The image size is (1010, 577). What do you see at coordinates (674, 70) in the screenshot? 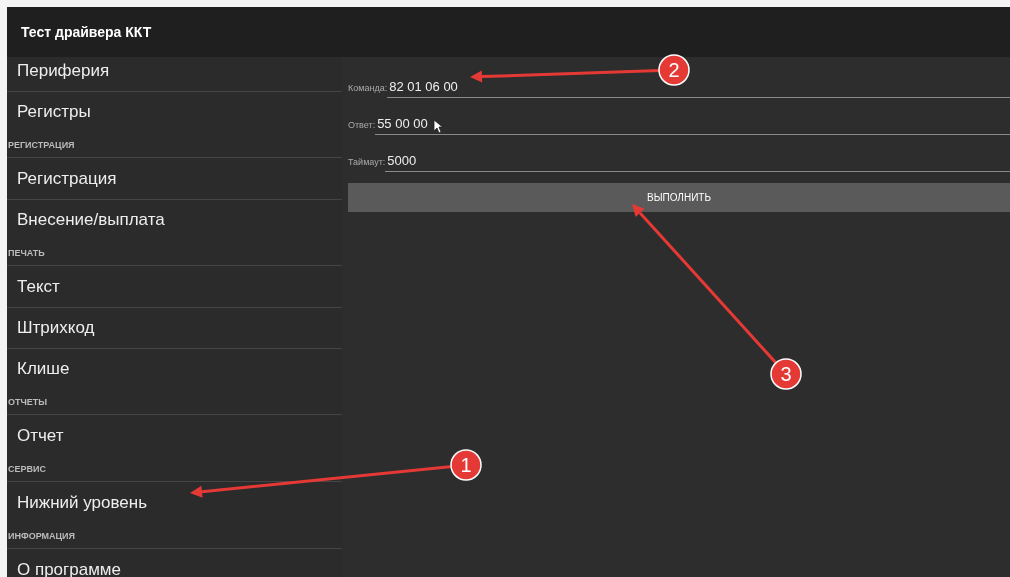
I see `numbered-marker: 2` at bounding box center [674, 70].